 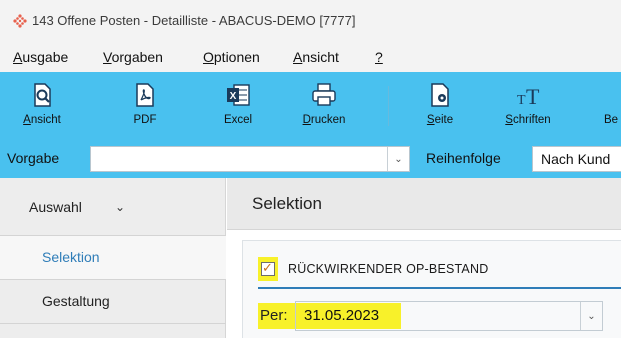 I want to click on preview-icon, so click(x=42, y=95).